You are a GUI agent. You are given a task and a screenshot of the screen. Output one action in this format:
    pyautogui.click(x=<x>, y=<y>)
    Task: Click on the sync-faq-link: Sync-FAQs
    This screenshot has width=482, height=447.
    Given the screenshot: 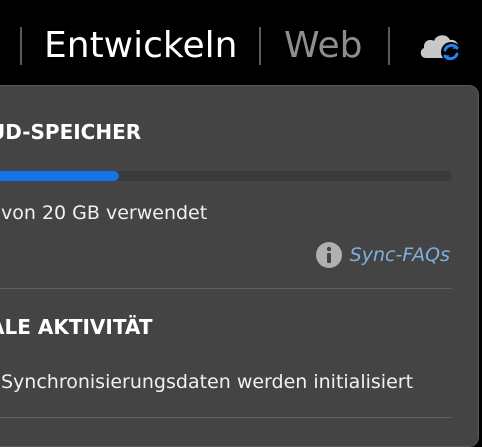 What is the action you would take?
    pyautogui.click(x=400, y=255)
    